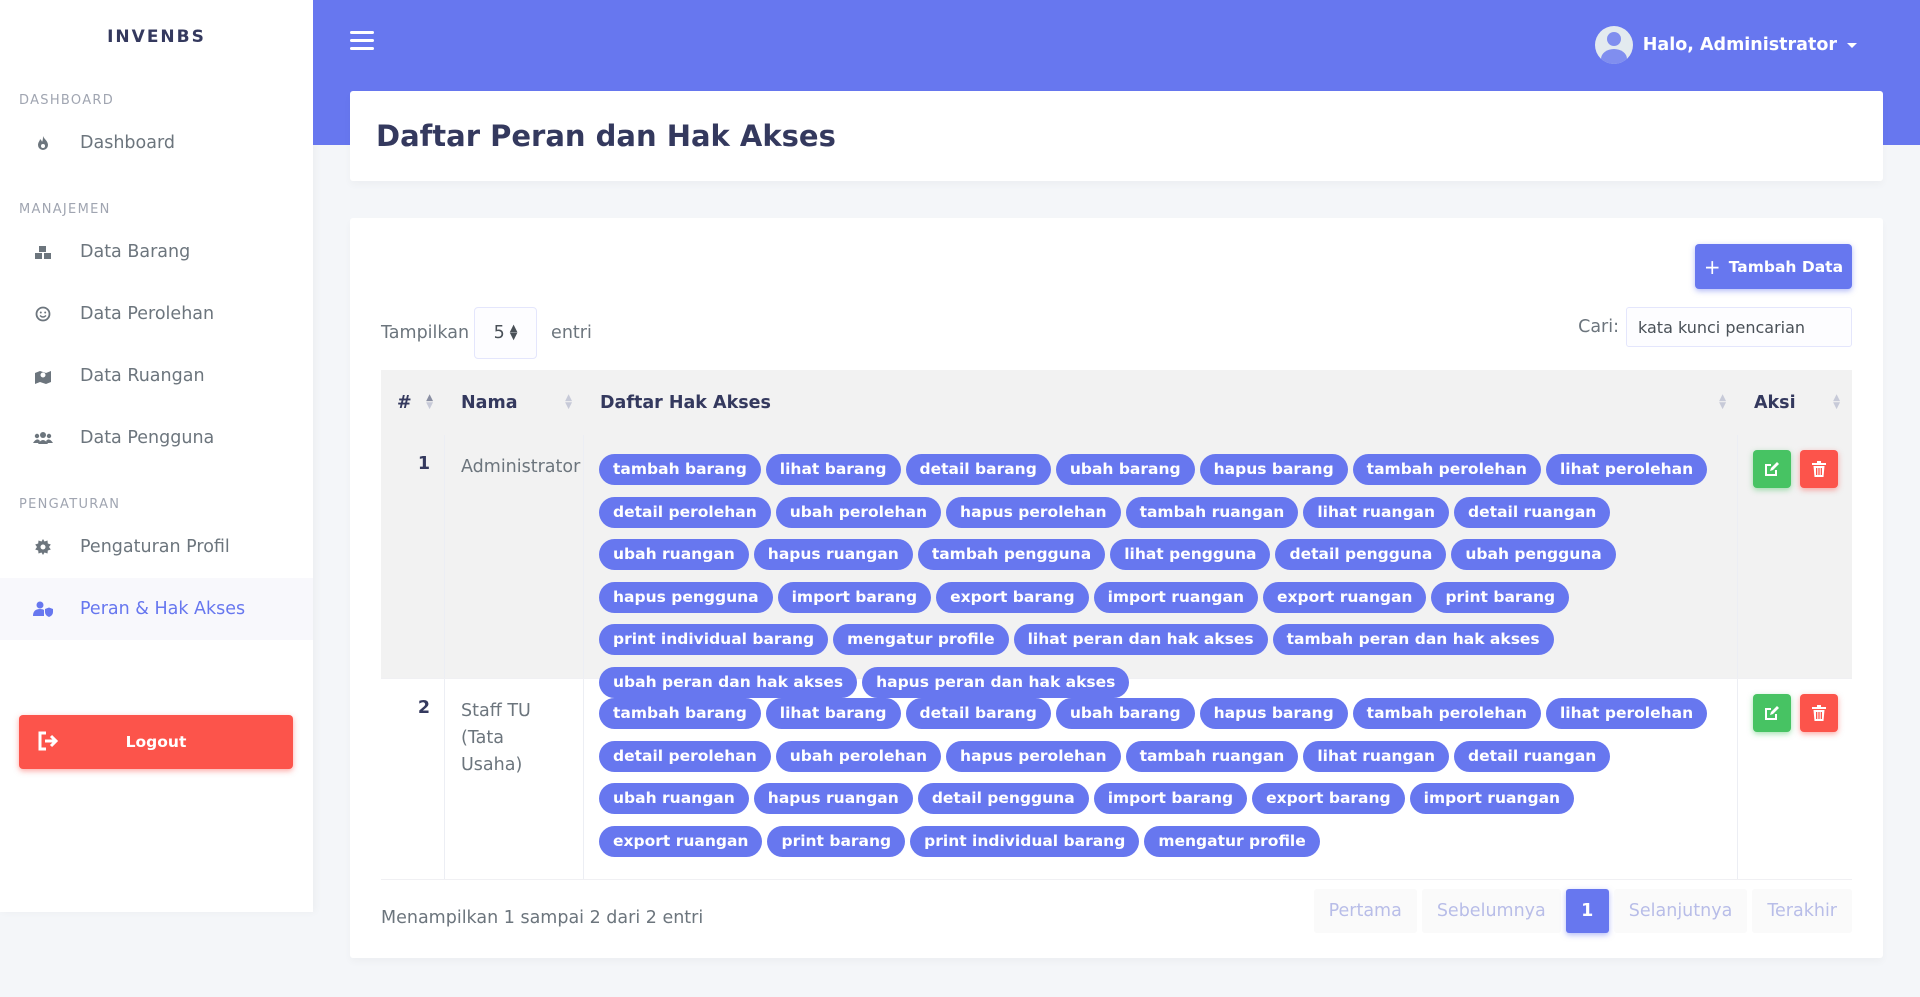 The height and width of the screenshot is (997, 1920). Describe the element at coordinates (142, 376) in the screenshot. I see `sidebar-item-label: Data Ruangan` at that location.